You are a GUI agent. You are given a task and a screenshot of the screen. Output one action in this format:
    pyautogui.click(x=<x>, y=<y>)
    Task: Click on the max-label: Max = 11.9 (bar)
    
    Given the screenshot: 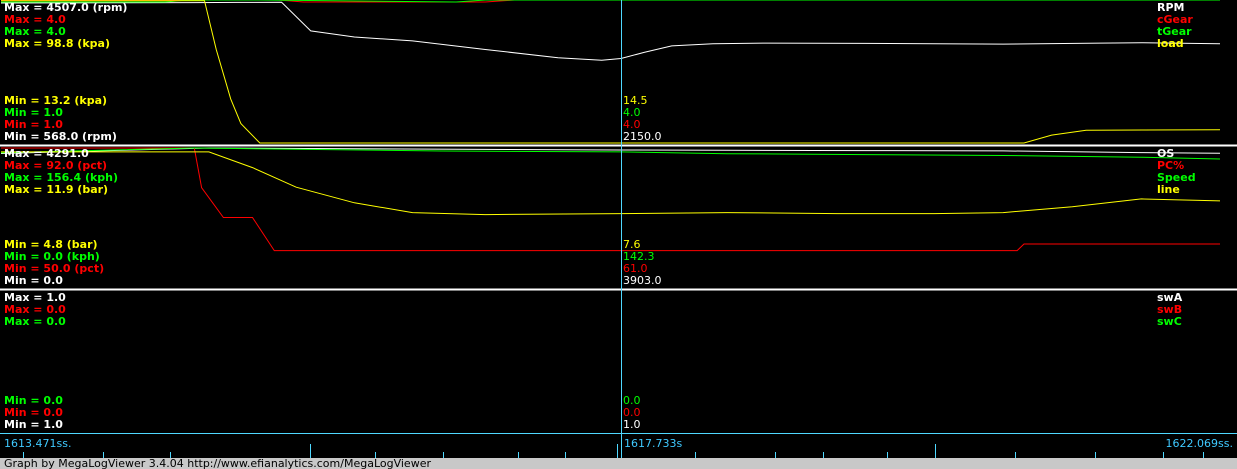 What is the action you would take?
    pyautogui.click(x=56, y=189)
    